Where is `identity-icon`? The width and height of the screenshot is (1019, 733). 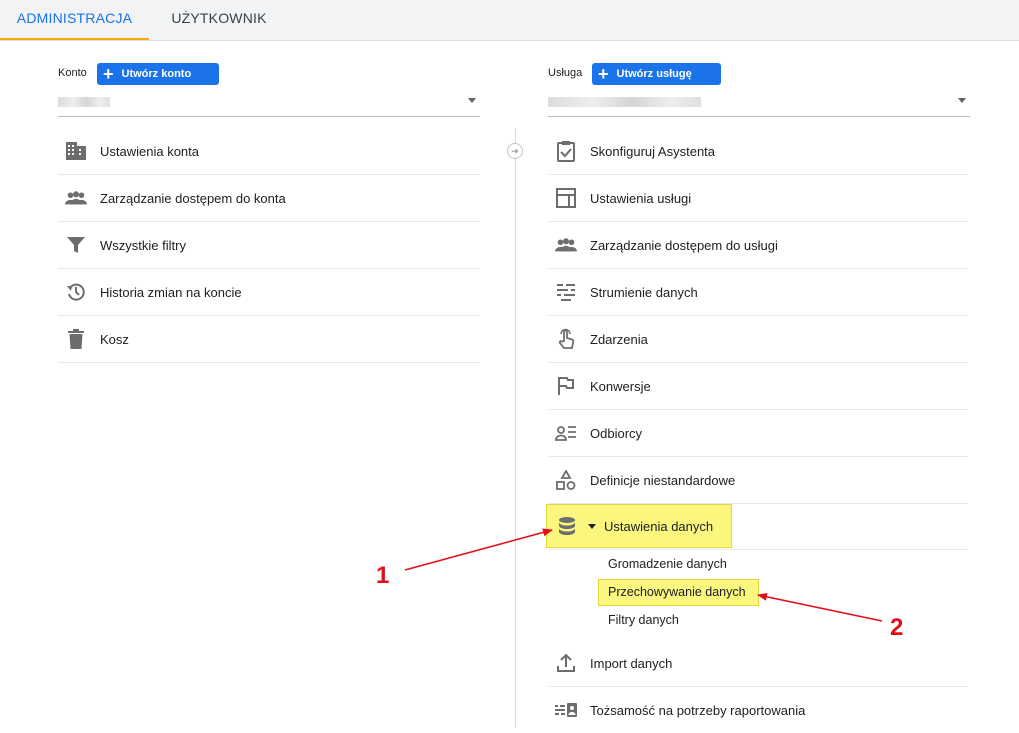
identity-icon is located at coordinates (566, 710).